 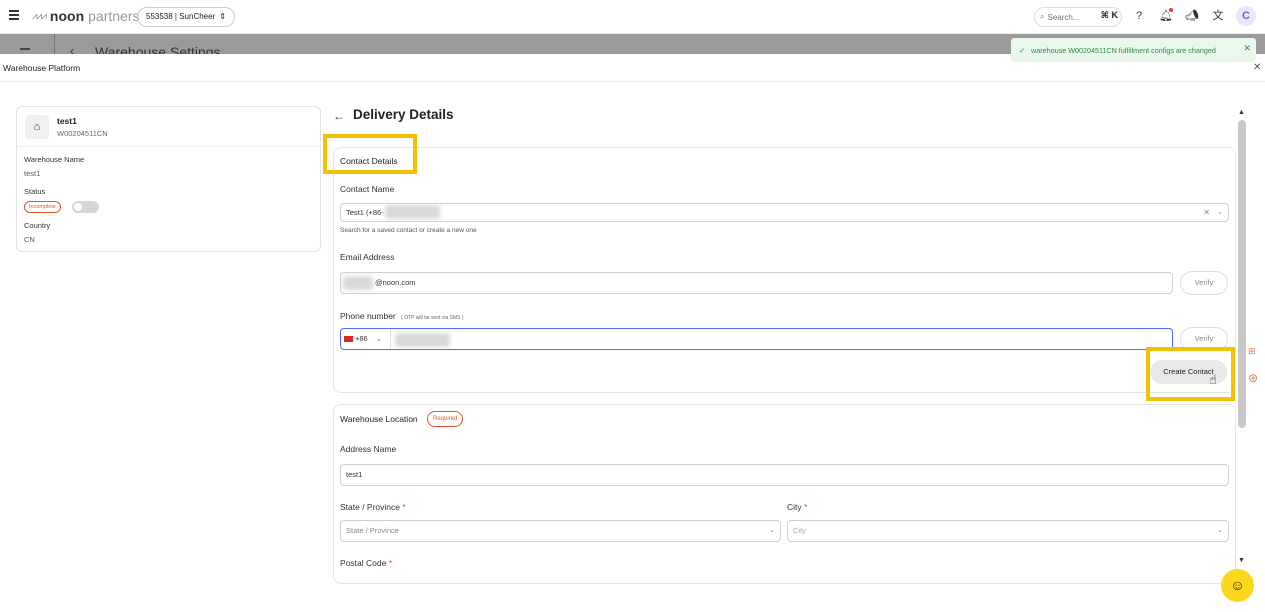 I want to click on email-value: @noon.com, so click(x=395, y=282).